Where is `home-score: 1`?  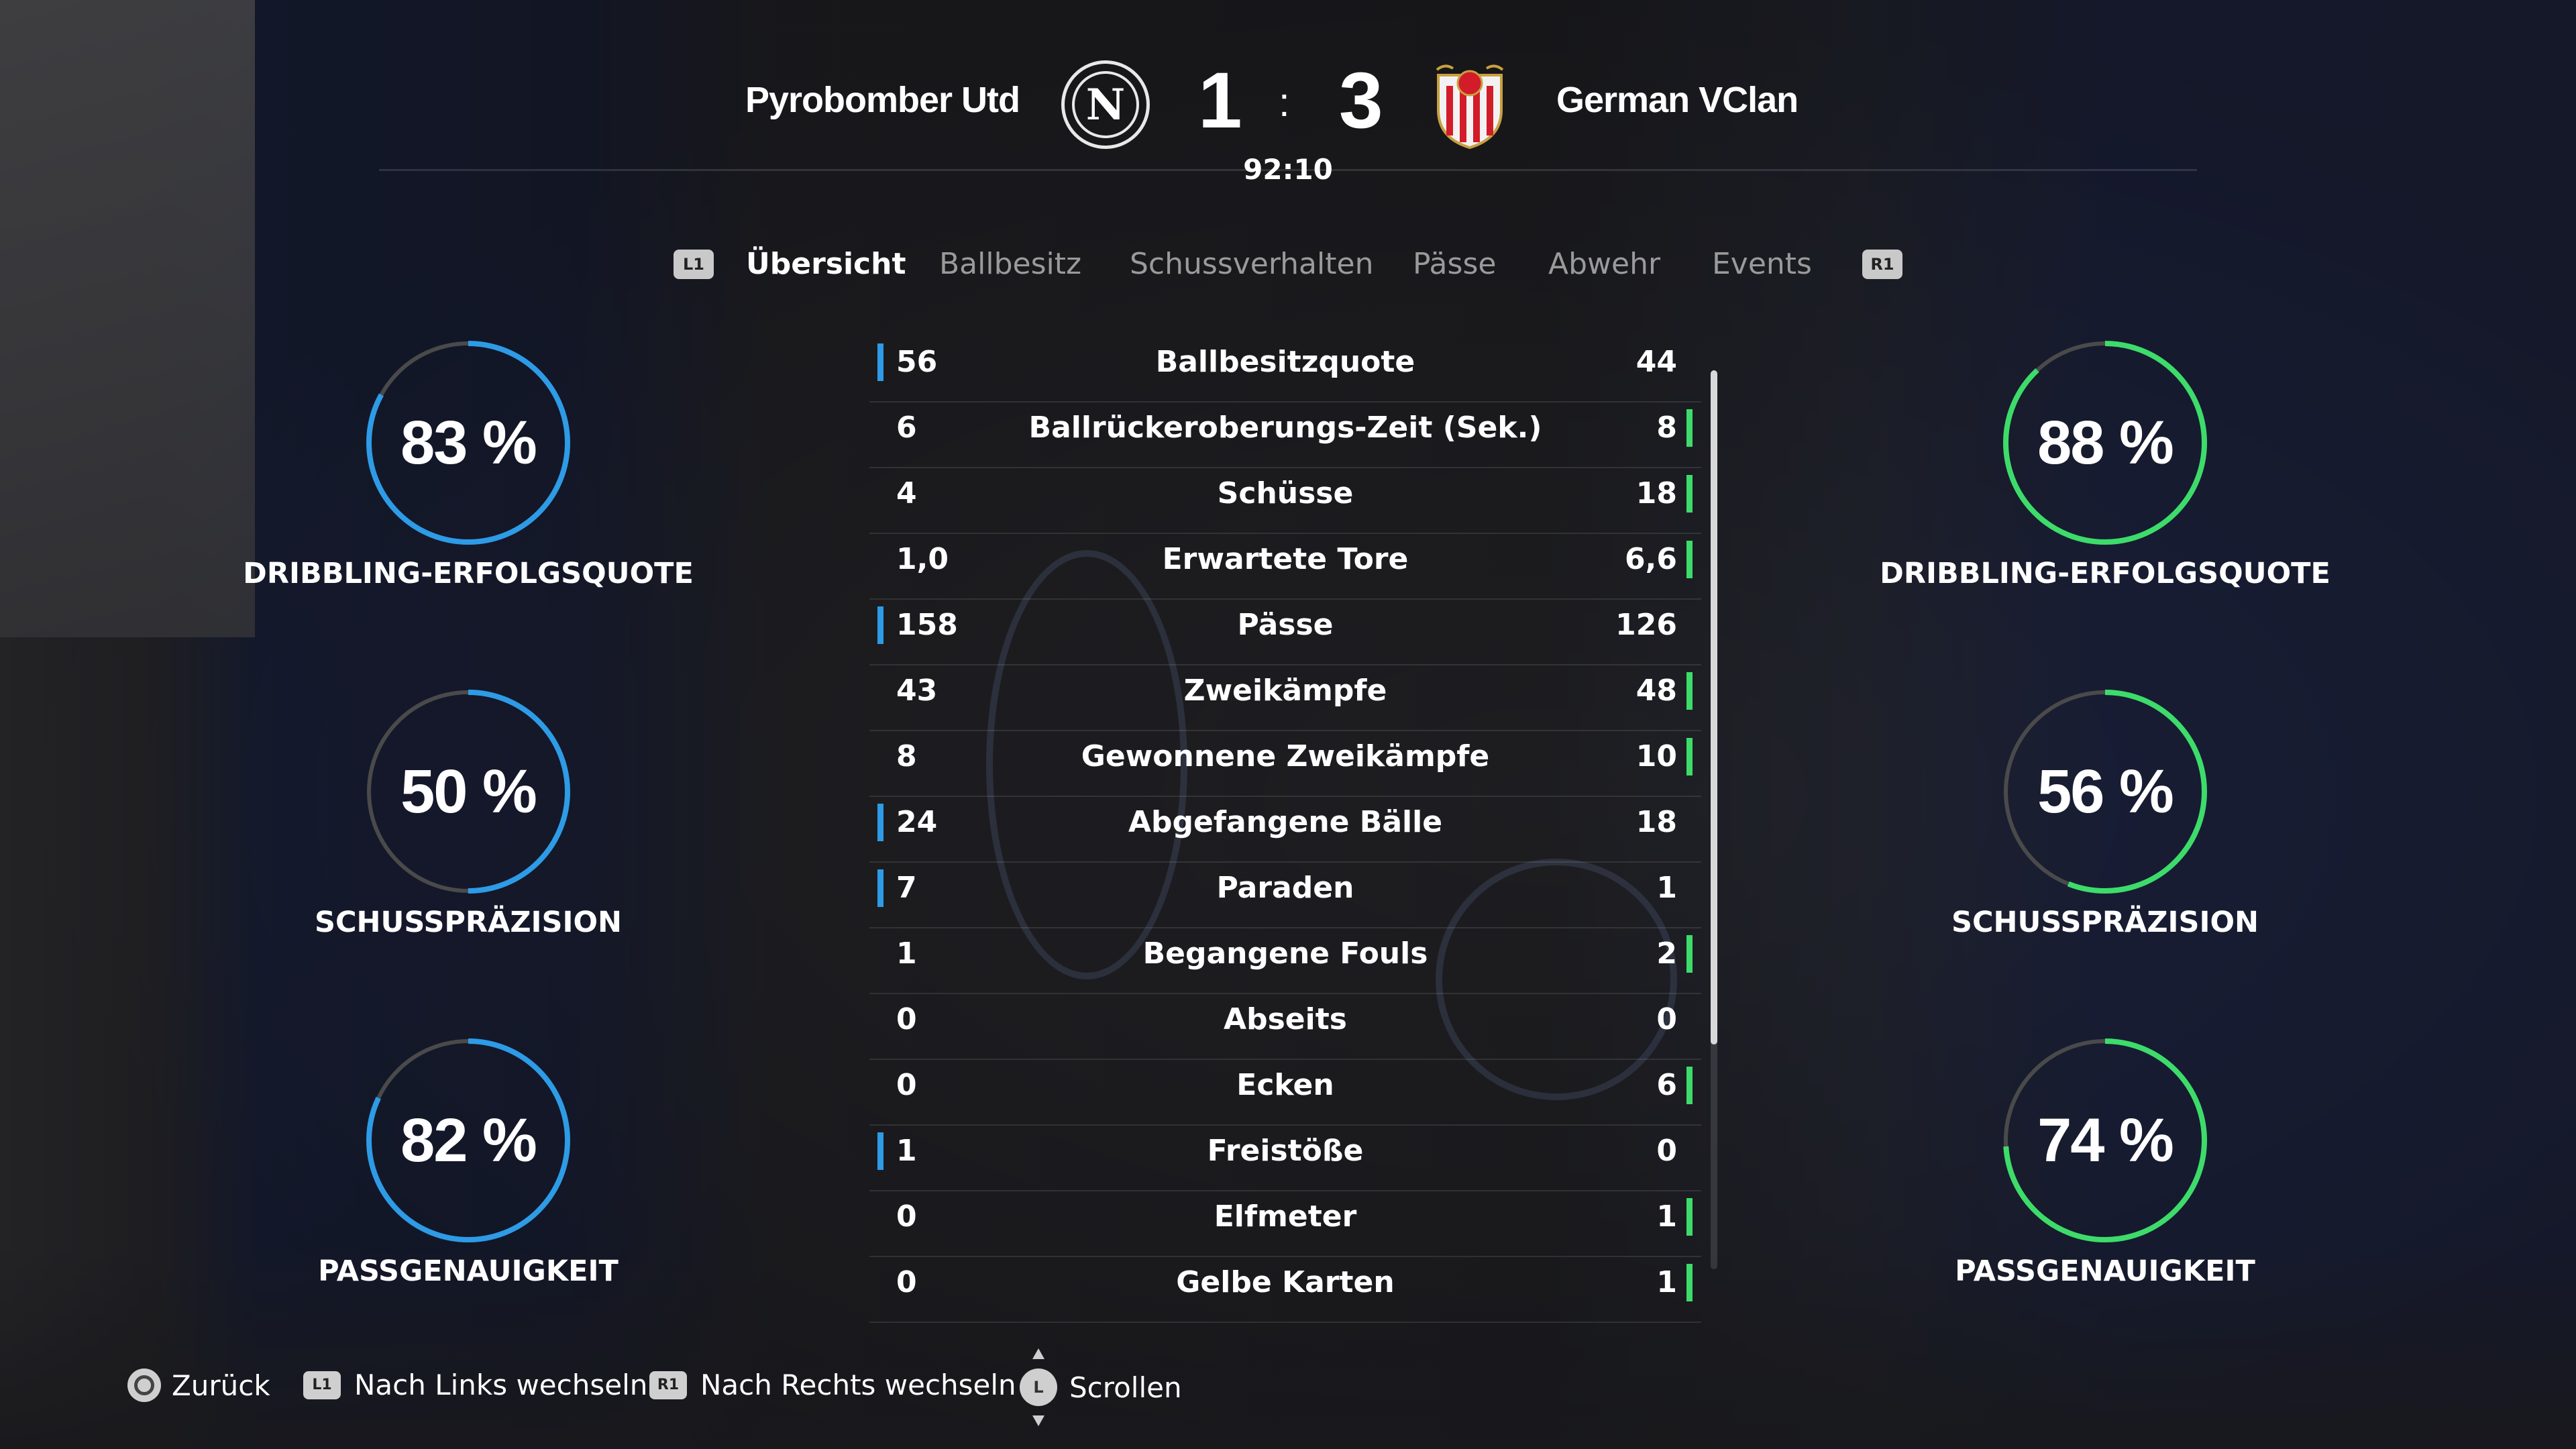 home-score: 1 is located at coordinates (1220, 100).